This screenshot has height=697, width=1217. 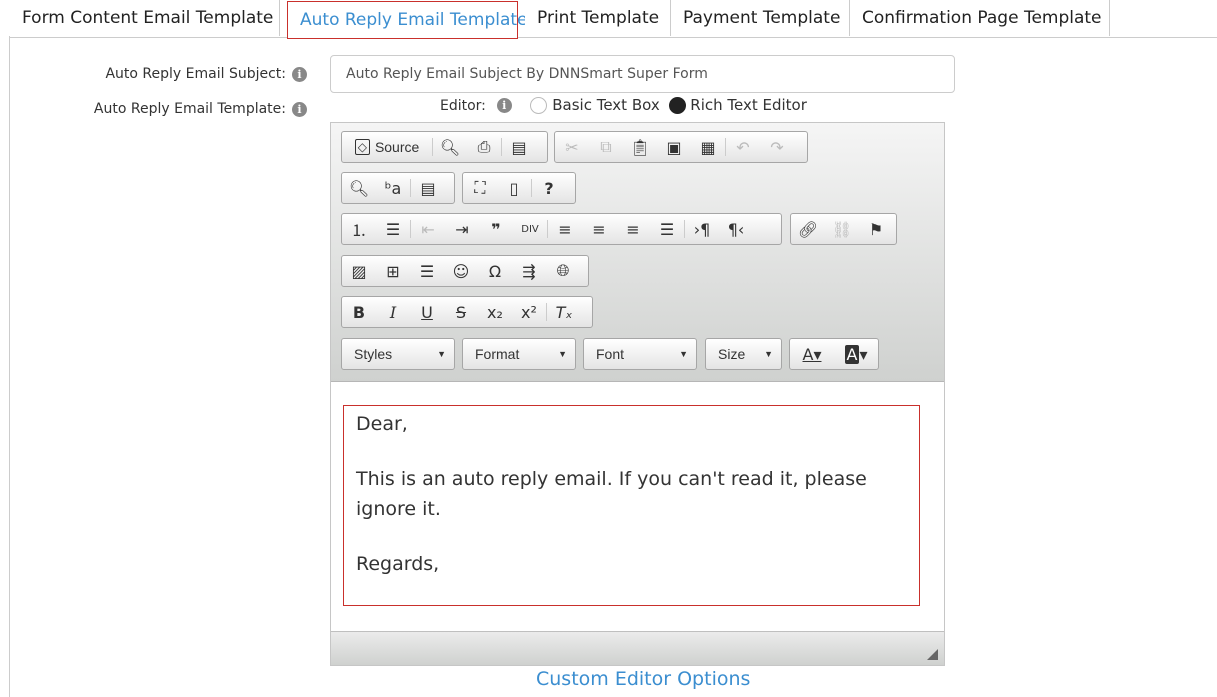 What do you see at coordinates (637, 648) in the screenshot?
I see `editor-footer` at bounding box center [637, 648].